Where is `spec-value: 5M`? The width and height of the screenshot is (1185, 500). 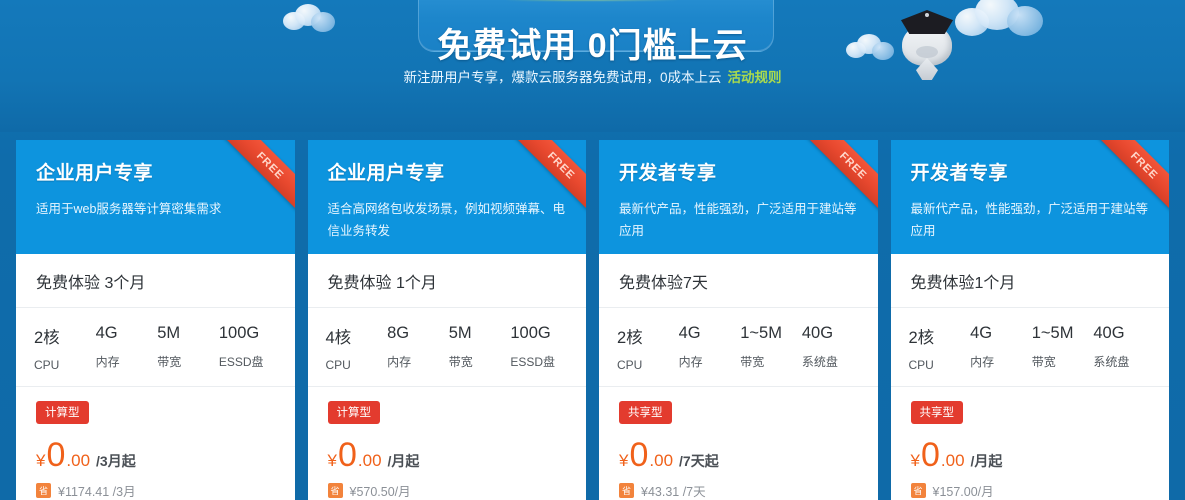
spec-value: 5M is located at coordinates (460, 333).